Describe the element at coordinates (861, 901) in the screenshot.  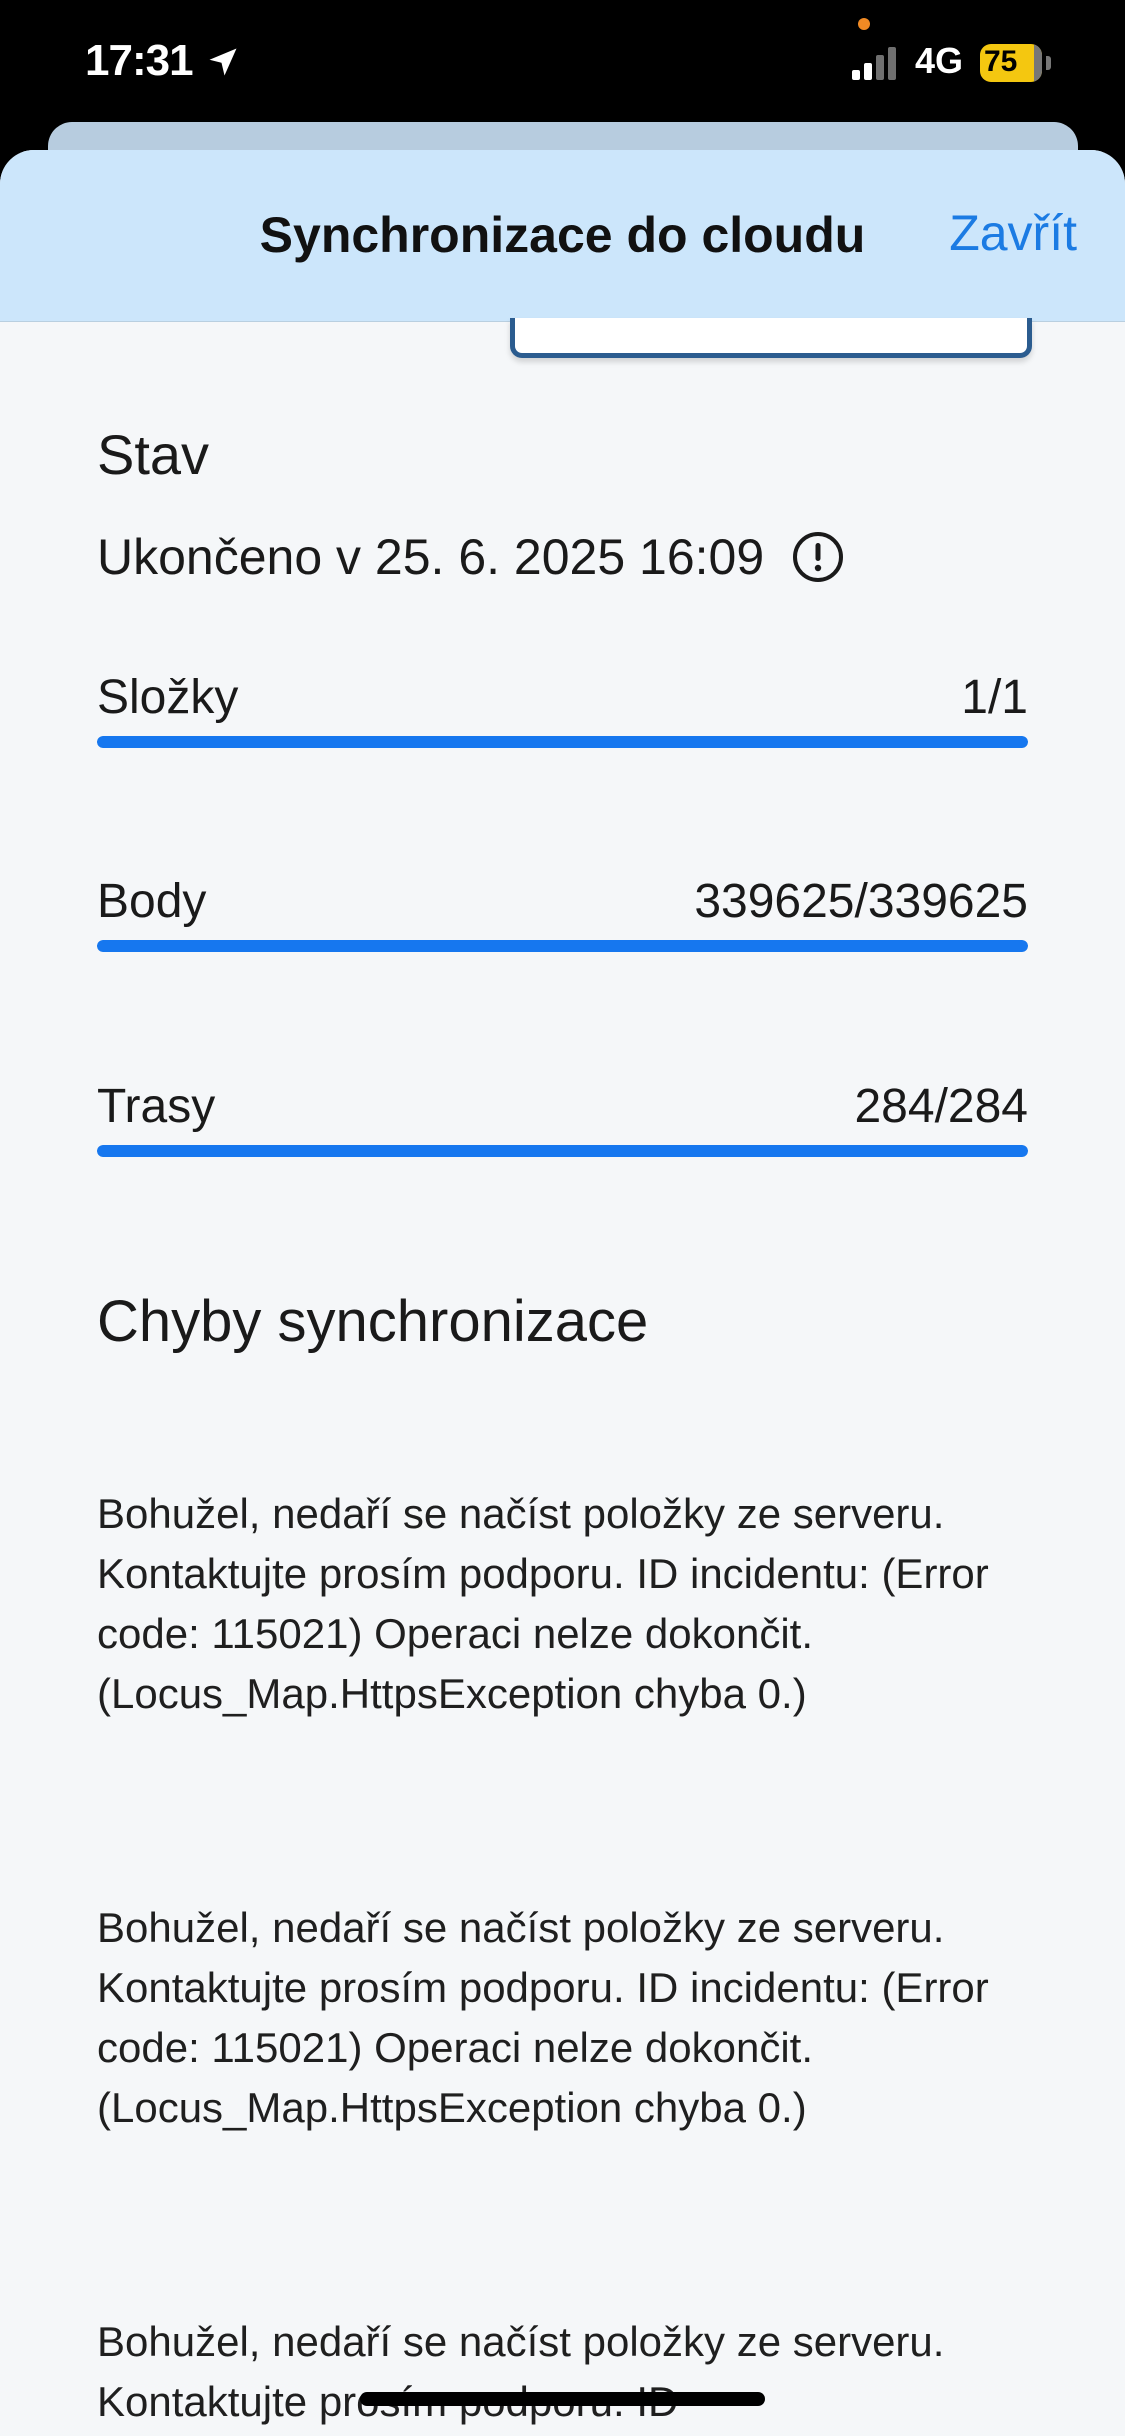
I see `progress-value: 339625/339625` at that location.